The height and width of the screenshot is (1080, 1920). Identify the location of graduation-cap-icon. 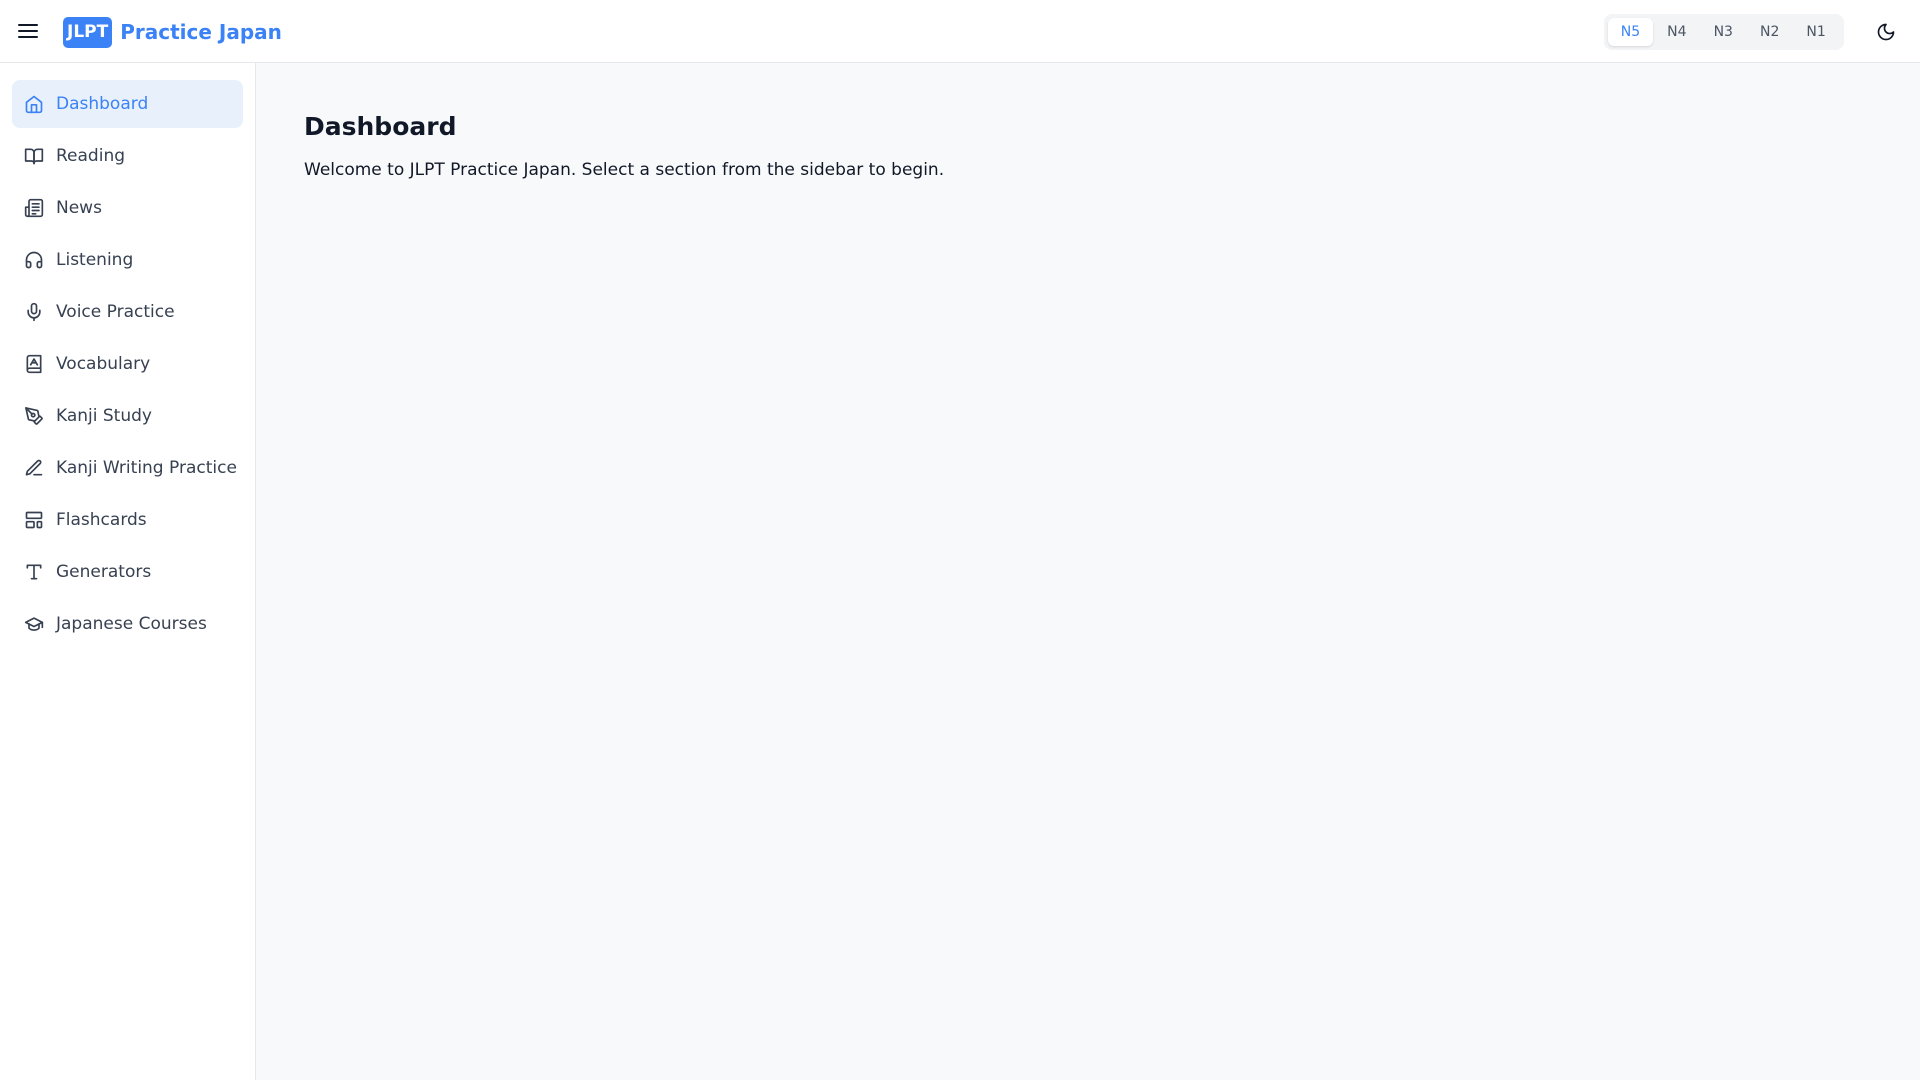
(34, 624).